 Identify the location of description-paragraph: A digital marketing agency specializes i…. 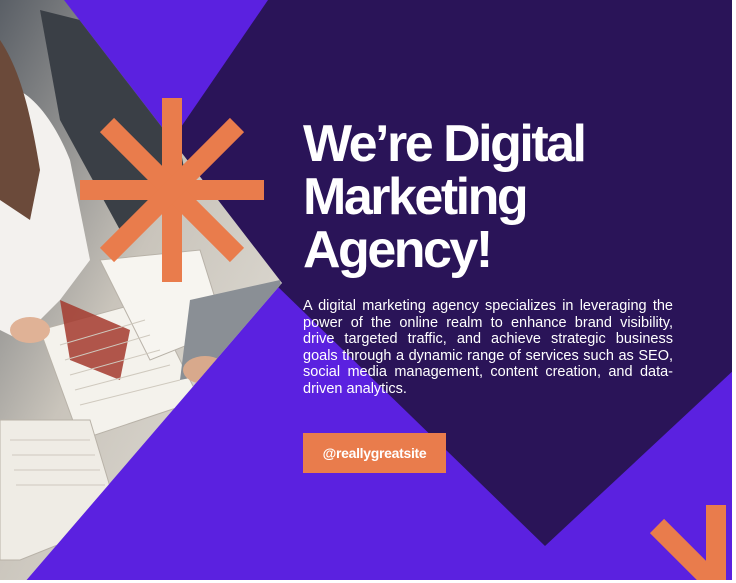
(488, 347).